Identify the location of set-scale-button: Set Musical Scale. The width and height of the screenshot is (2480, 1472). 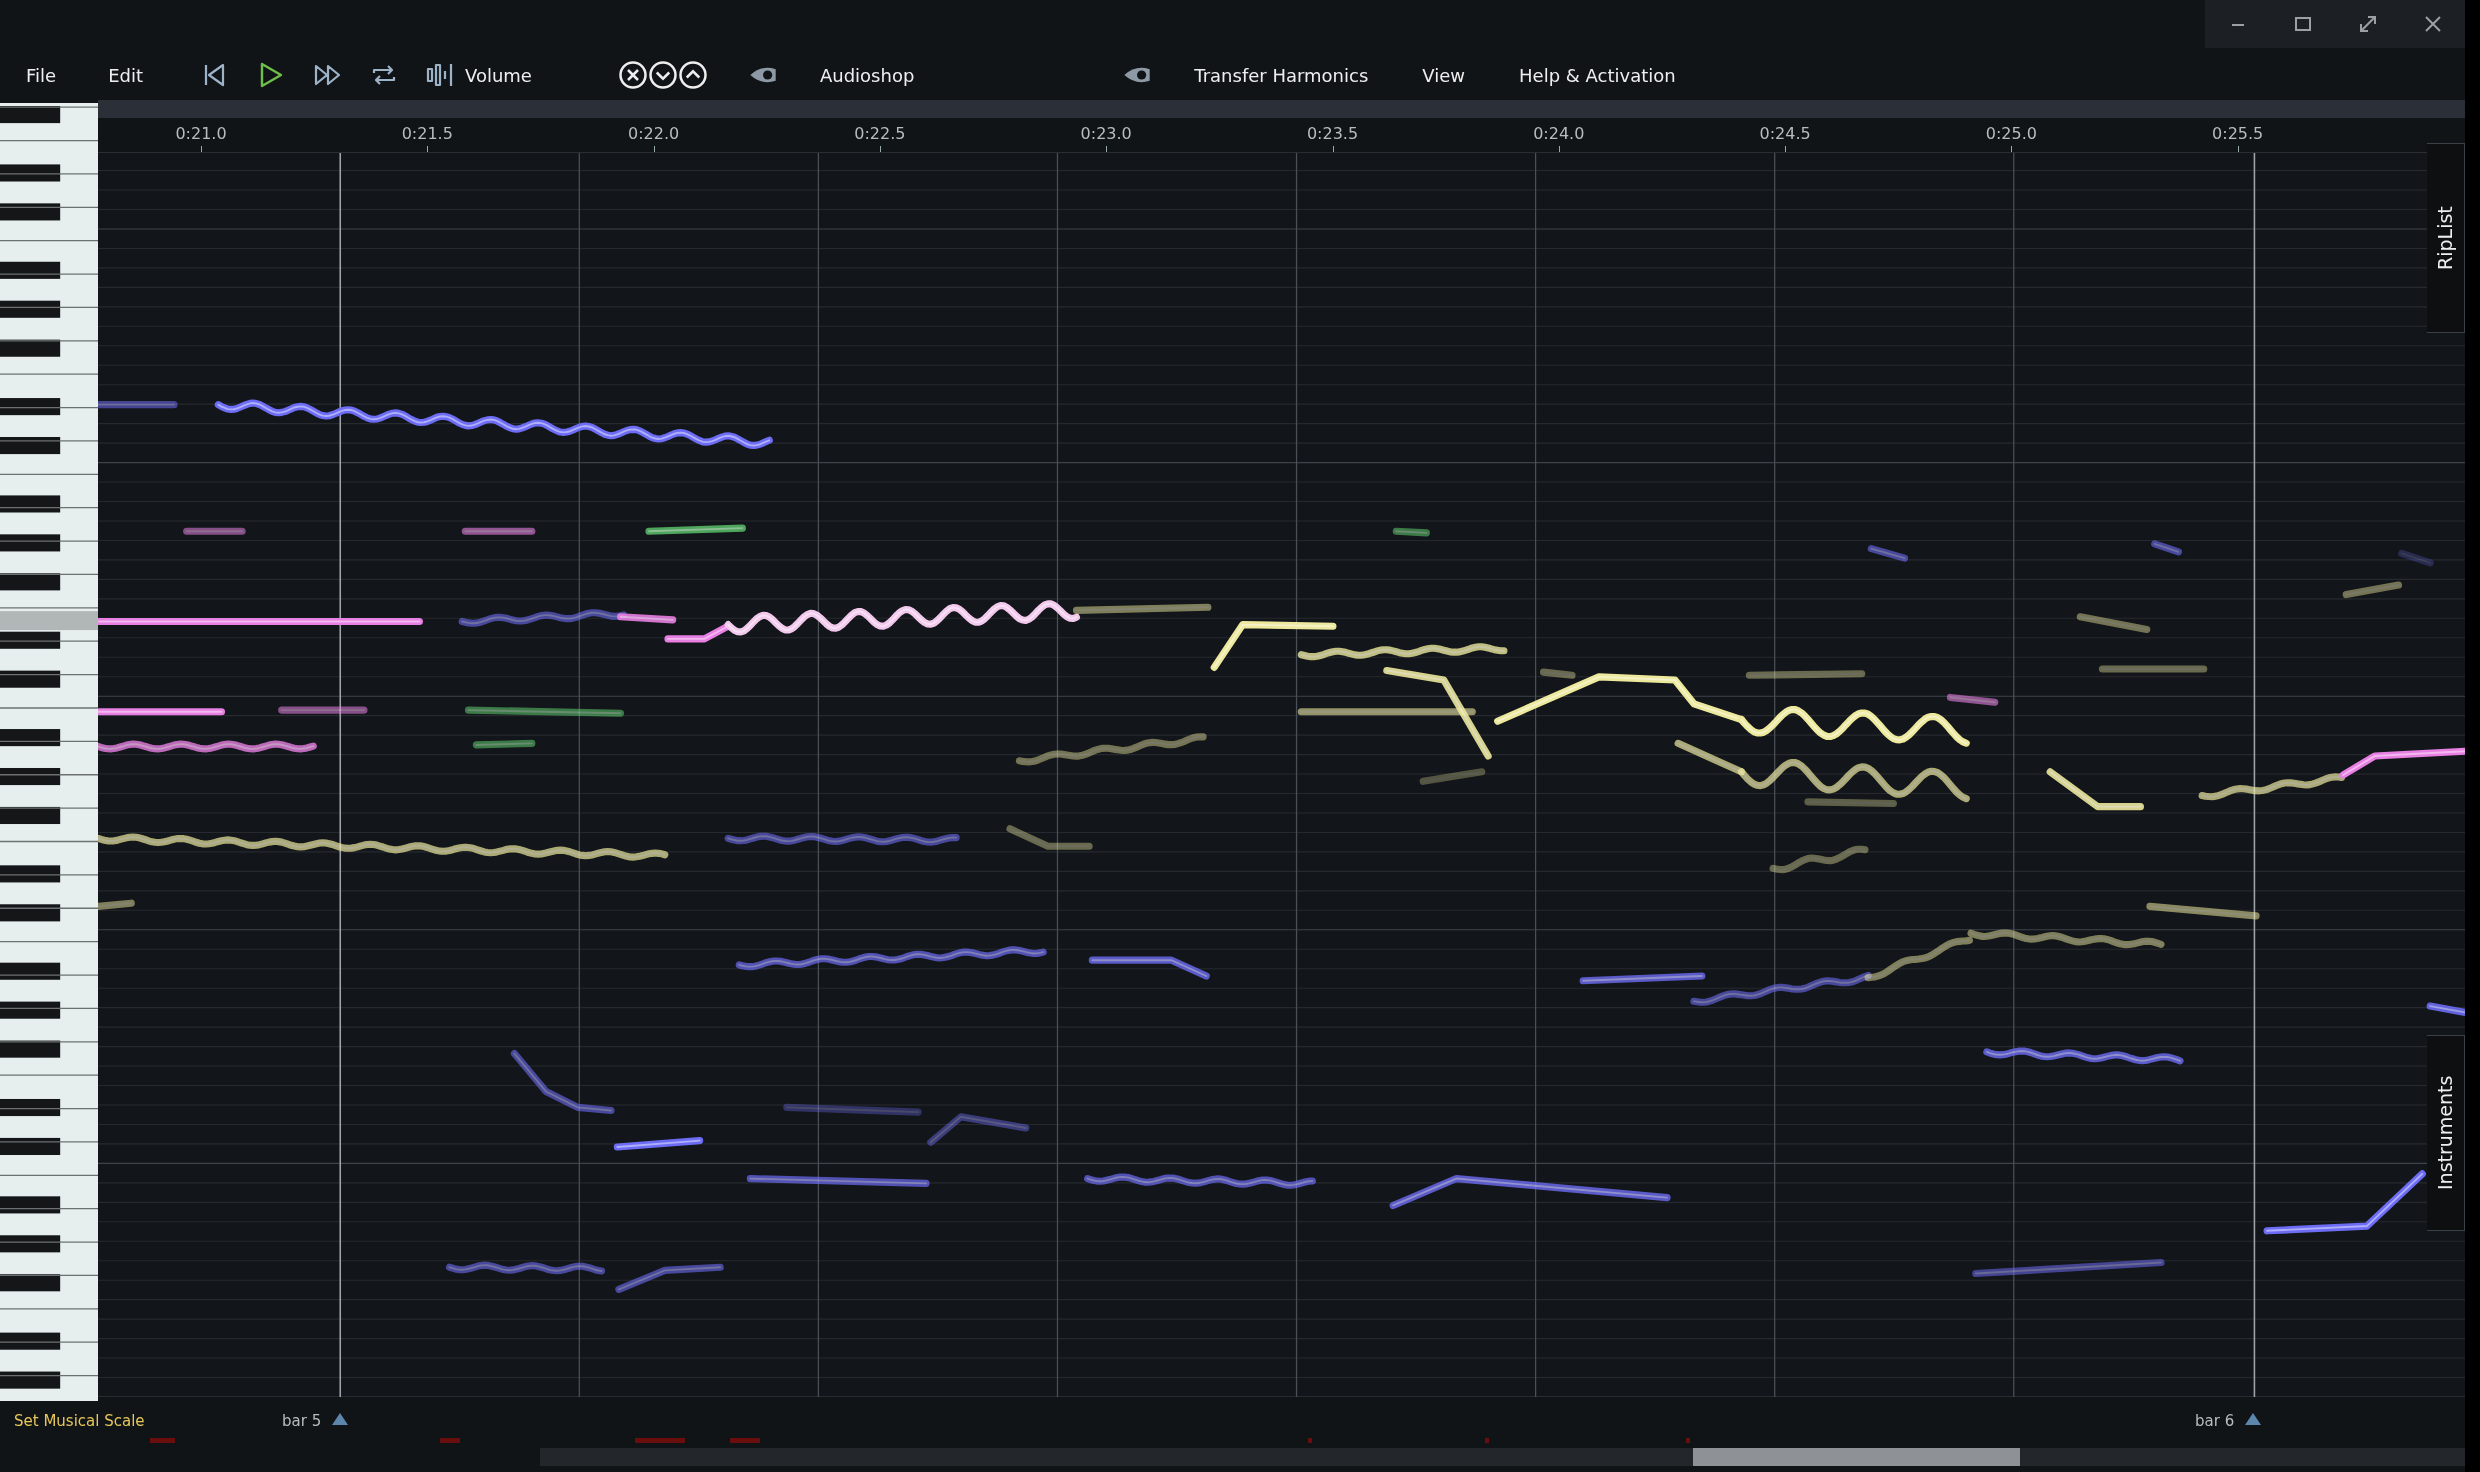
(79, 1421).